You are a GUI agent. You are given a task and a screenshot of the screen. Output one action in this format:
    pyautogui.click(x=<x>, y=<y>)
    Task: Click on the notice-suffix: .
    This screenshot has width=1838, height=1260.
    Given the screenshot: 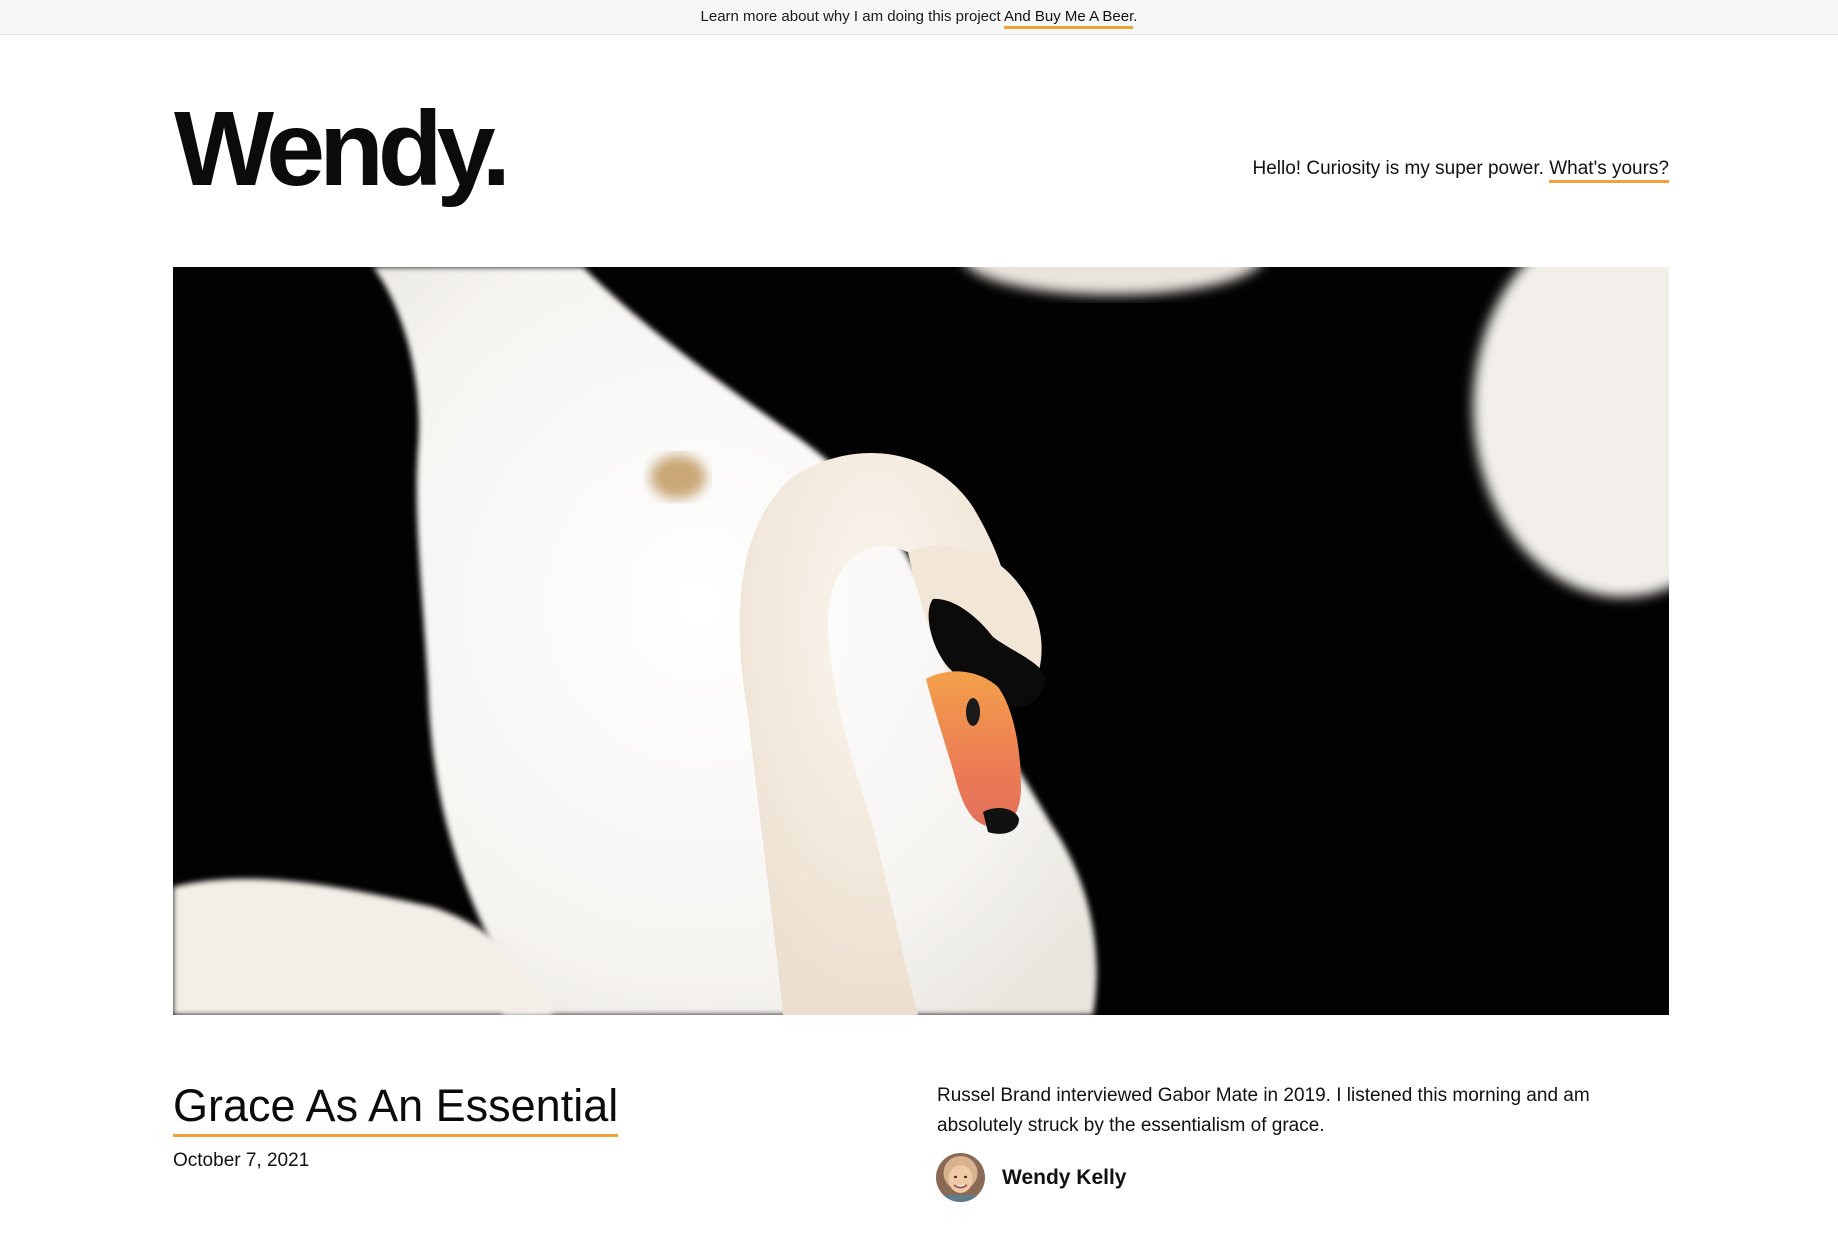 What is the action you would take?
    pyautogui.click(x=1135, y=16)
    